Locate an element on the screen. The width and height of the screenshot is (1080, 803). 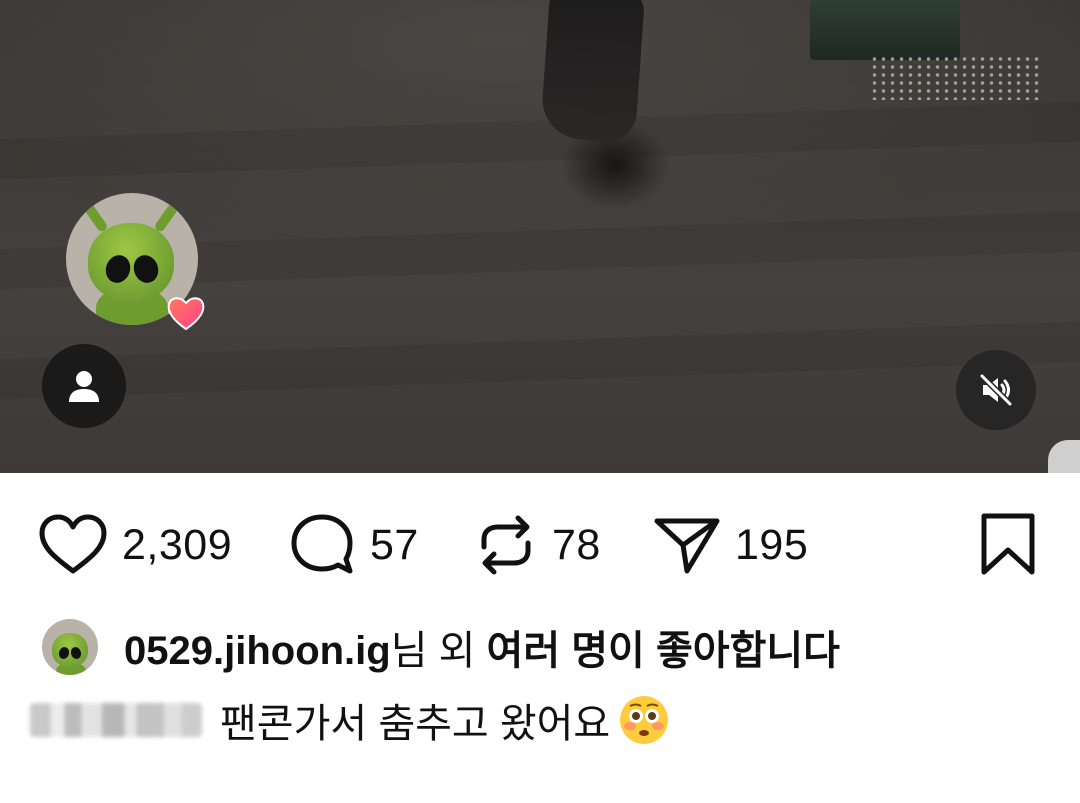
action-bar: 2,309 57 78 195 is located at coordinates (540, 545).